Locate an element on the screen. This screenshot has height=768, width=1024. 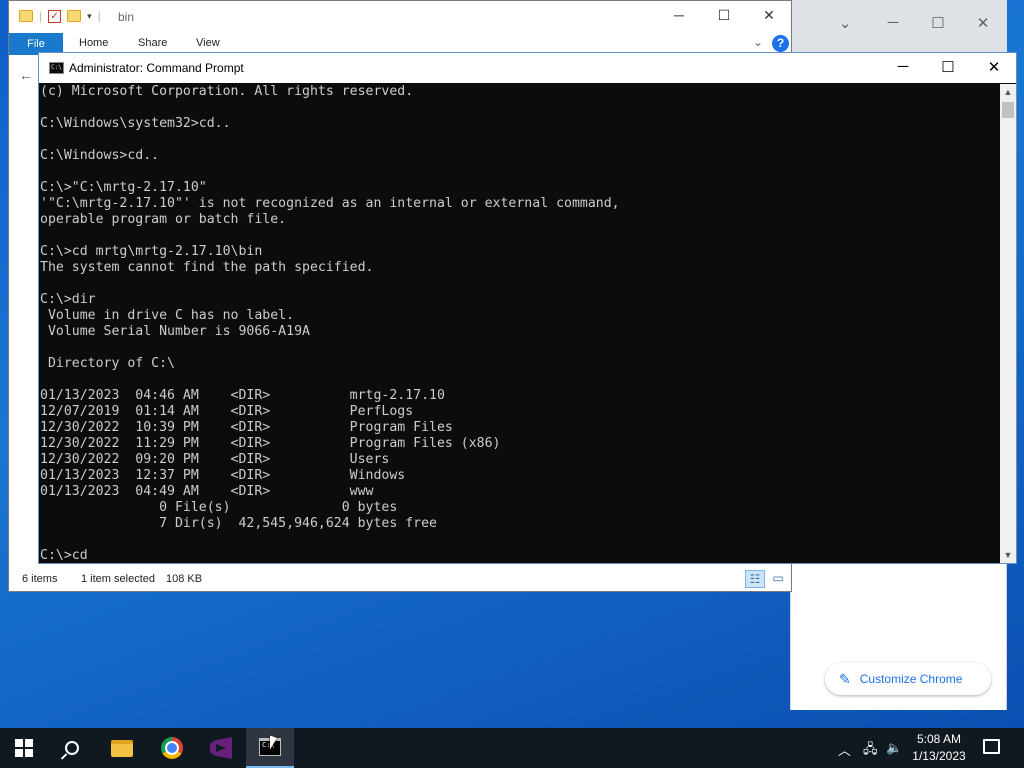
chevron-up-icon: ︿ is located at coordinates (844, 749).